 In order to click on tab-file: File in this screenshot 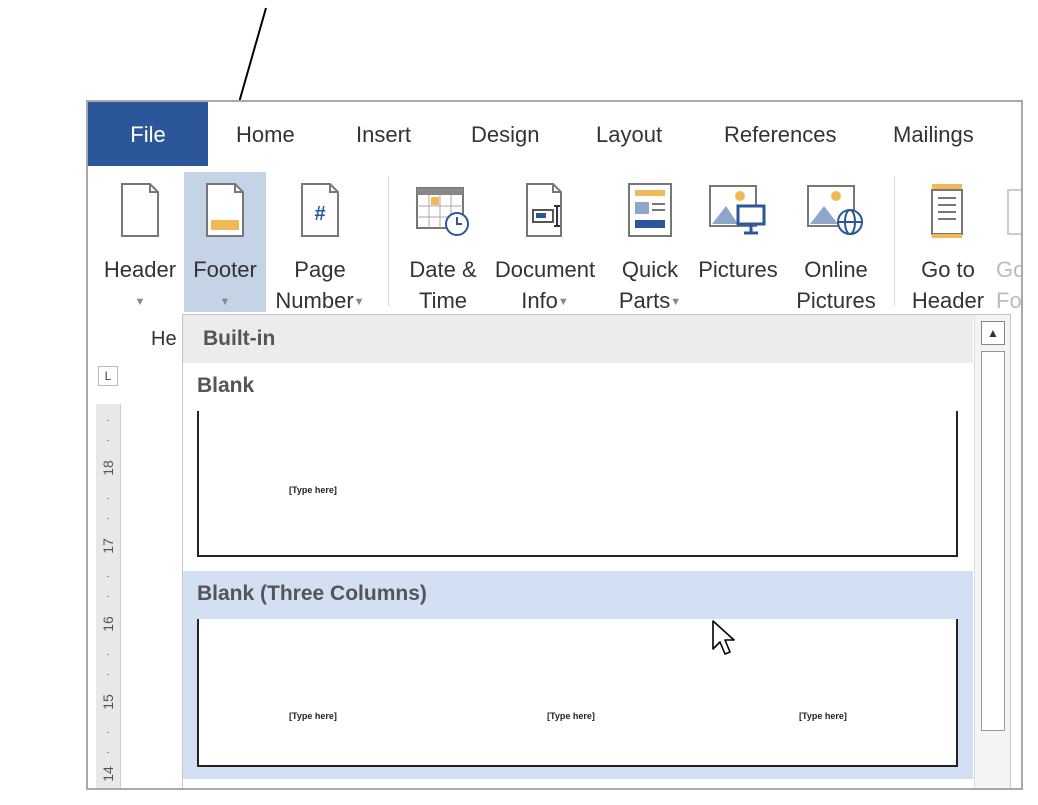, I will do `click(148, 134)`.